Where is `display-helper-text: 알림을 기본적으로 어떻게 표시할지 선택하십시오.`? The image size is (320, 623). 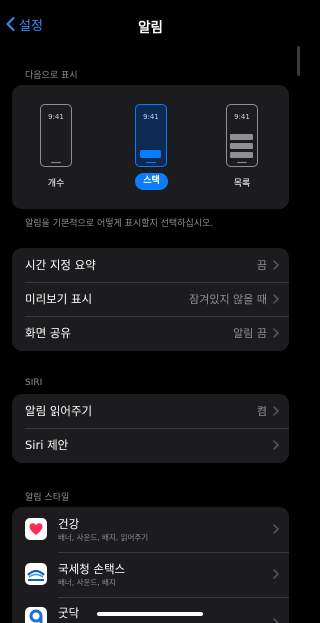 display-helper-text: 알림을 기본적으로 어떻게 표시할지 선택하십시오. is located at coordinates (119, 224).